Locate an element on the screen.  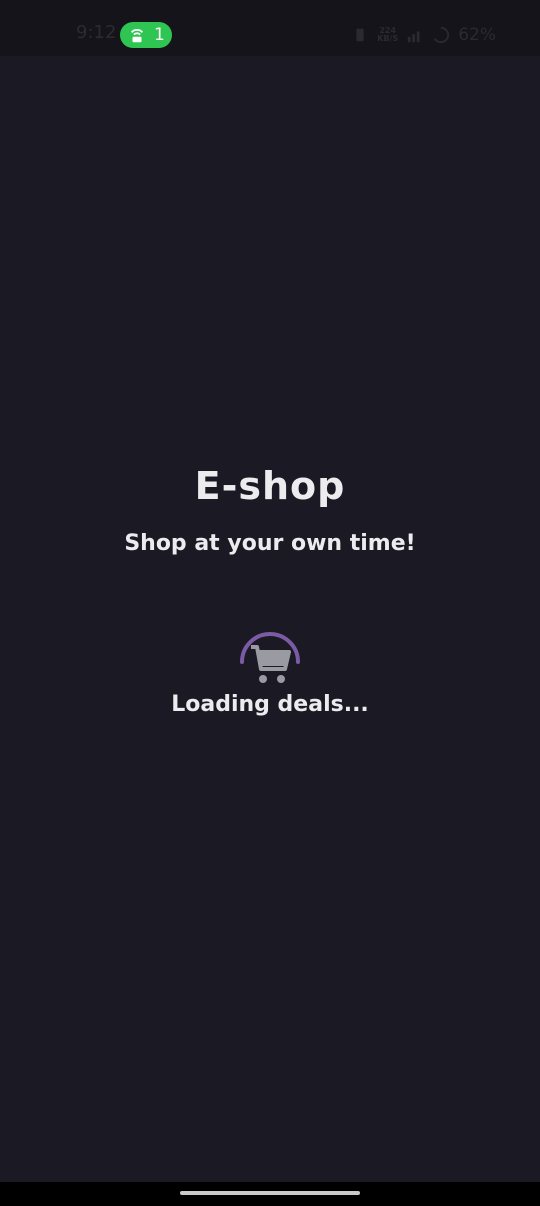
status-bar: 9:12 1 224 KB/S 62% is located at coordinates (270, 28).